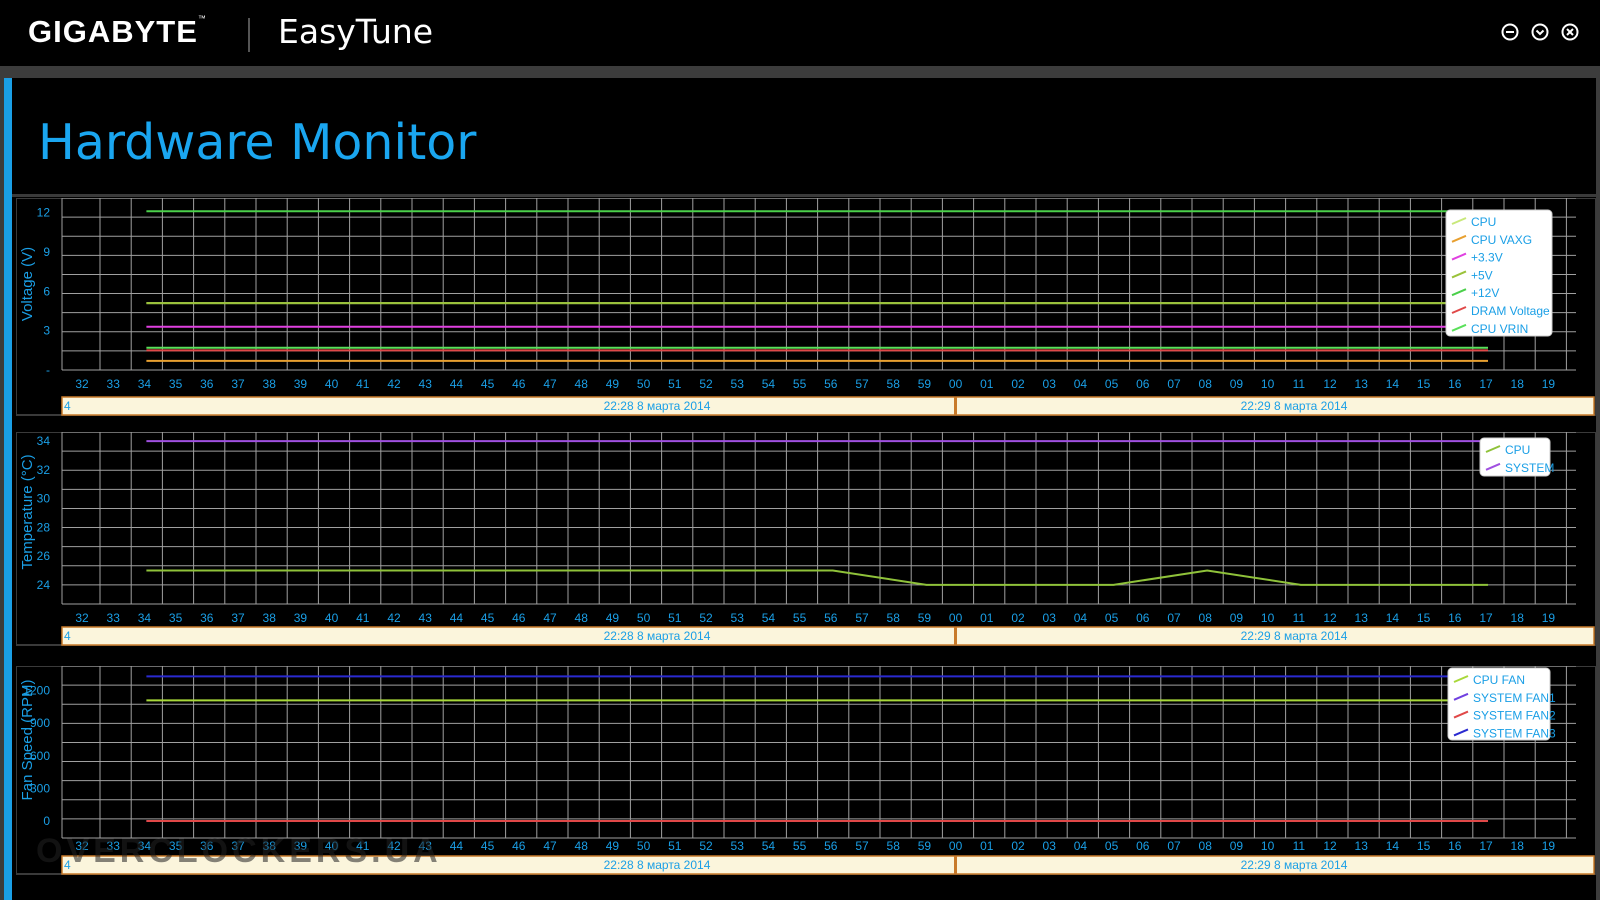 The width and height of the screenshot is (1600, 900). I want to click on x-tick-label: 43, so click(426, 384).